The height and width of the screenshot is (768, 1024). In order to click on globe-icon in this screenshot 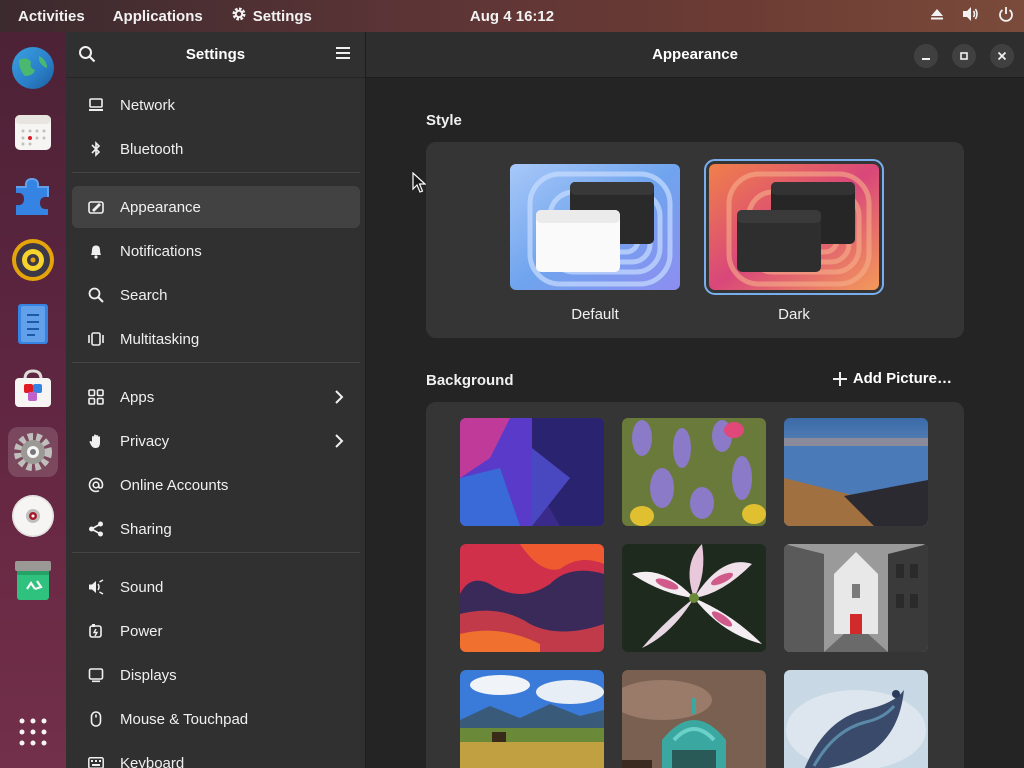, I will do `click(33, 68)`.